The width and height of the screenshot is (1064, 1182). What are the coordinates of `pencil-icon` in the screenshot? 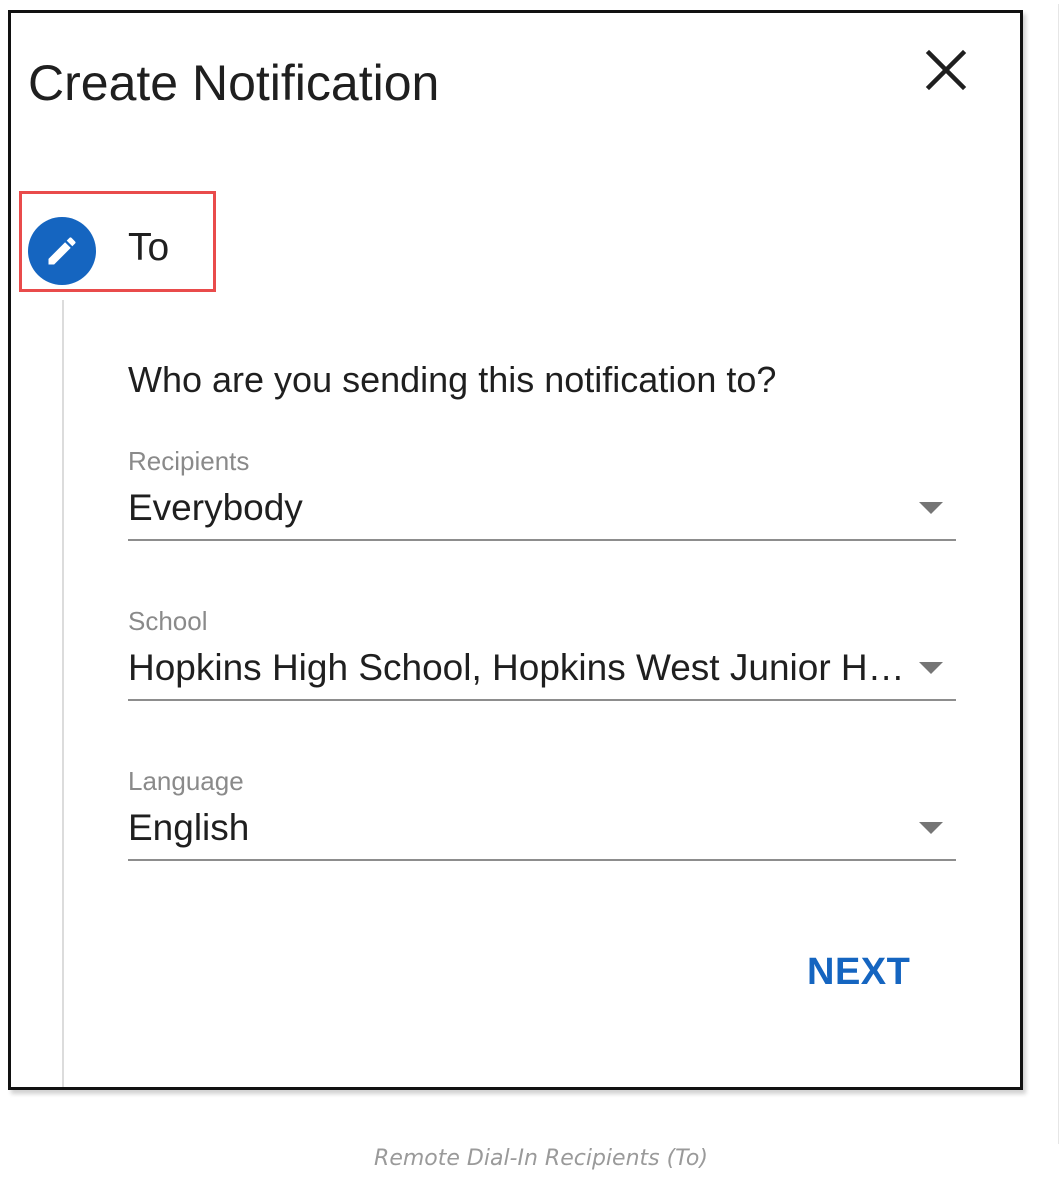 It's located at (62, 251).